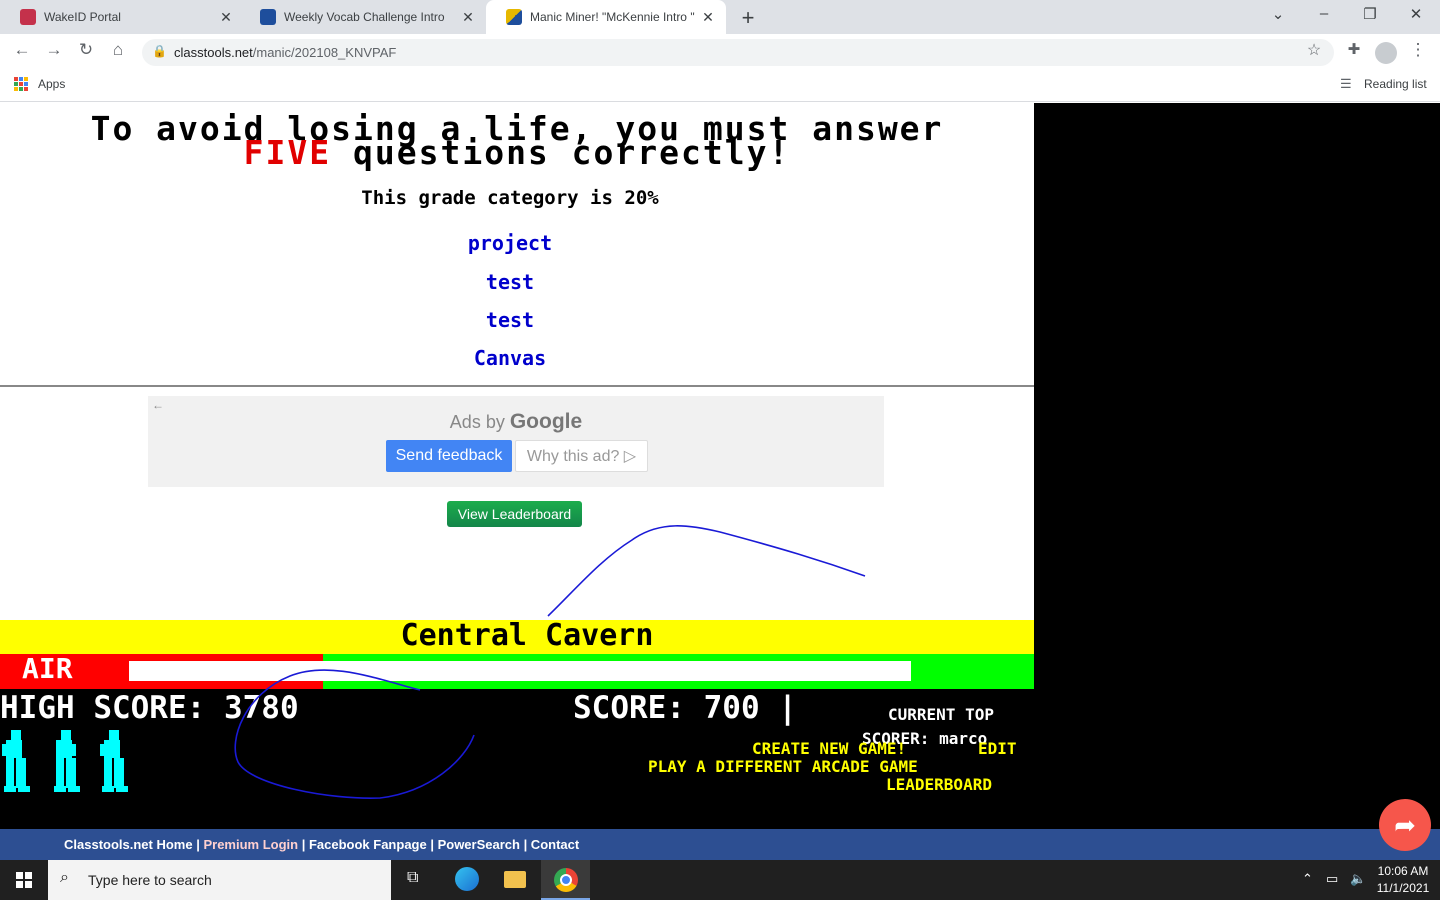 This screenshot has width=1440, height=900. What do you see at coordinates (527, 635) in the screenshot?
I see `level-name: Central Cavern` at bounding box center [527, 635].